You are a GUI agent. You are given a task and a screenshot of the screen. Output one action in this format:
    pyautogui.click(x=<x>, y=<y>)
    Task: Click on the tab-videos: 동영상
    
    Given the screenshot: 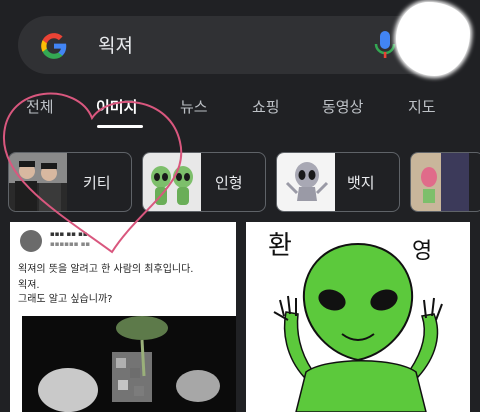 What is the action you would take?
    pyautogui.click(x=342, y=106)
    